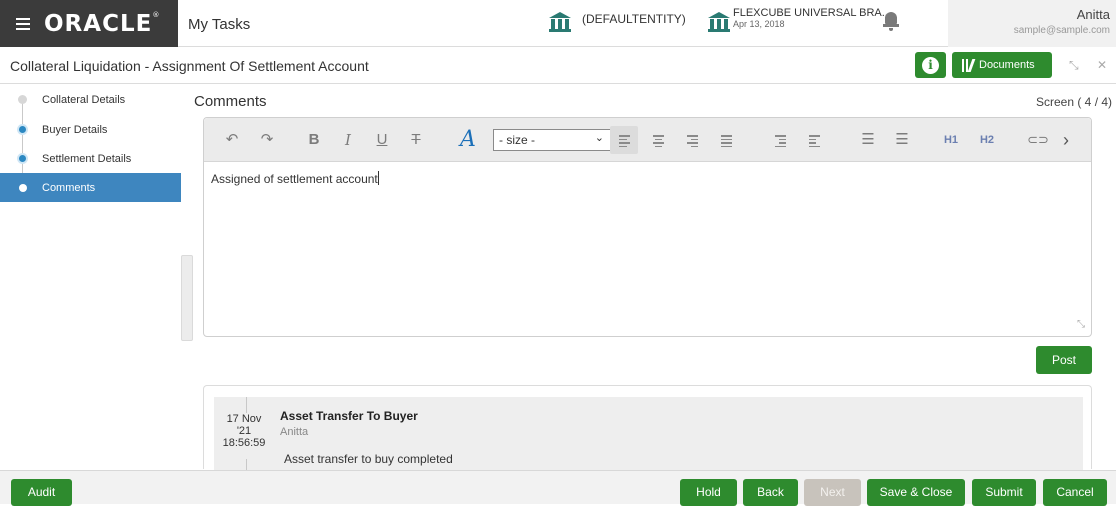 The width and height of the screenshot is (1116, 506). I want to click on italic-icon: I, so click(348, 140).